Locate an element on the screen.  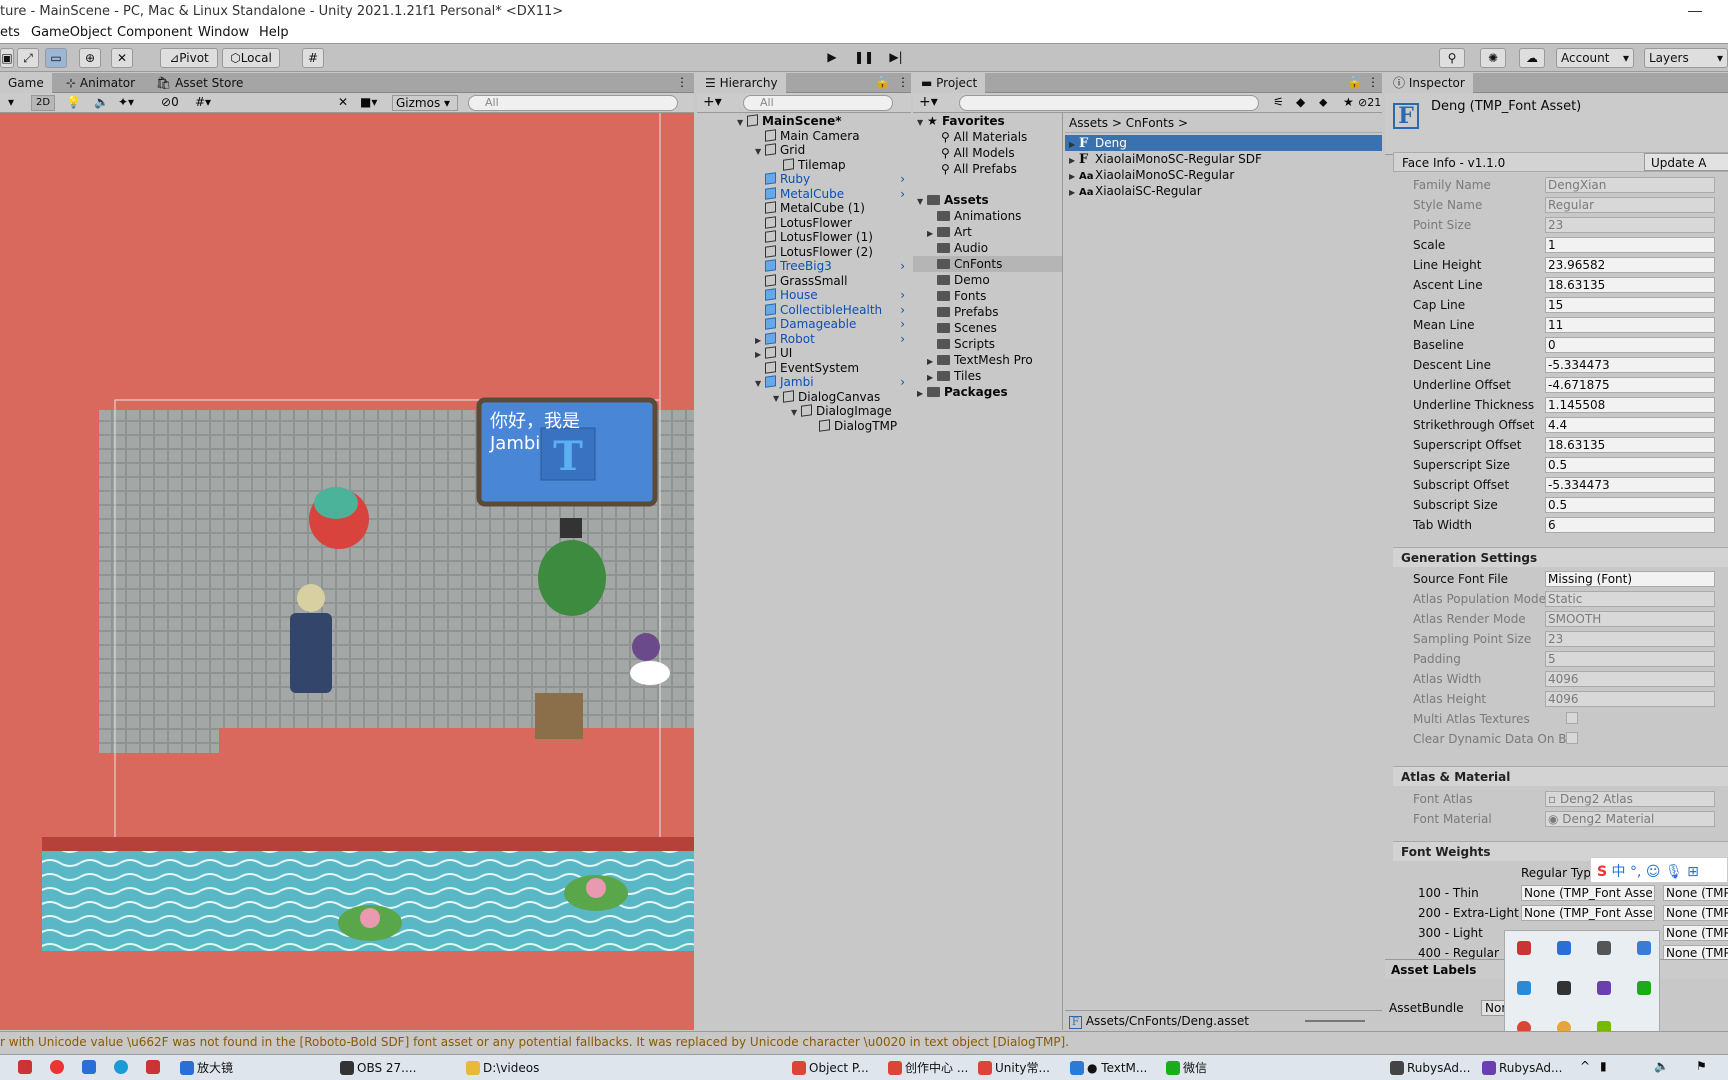
folder-item: ▶ Tiles is located at coordinates (987, 376).